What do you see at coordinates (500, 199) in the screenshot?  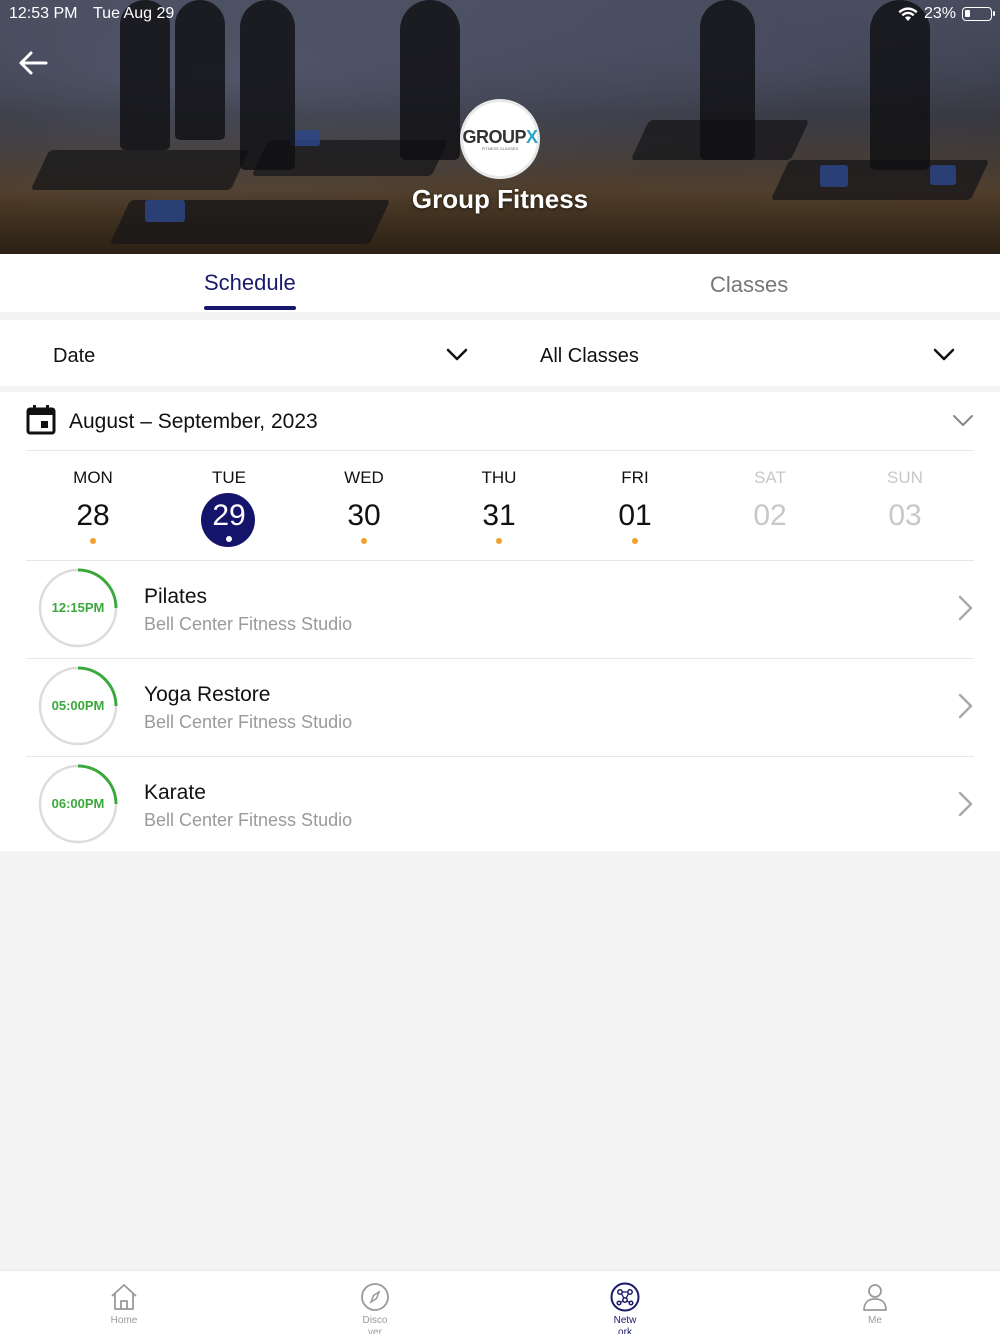 I see `page-title: Group Fitness` at bounding box center [500, 199].